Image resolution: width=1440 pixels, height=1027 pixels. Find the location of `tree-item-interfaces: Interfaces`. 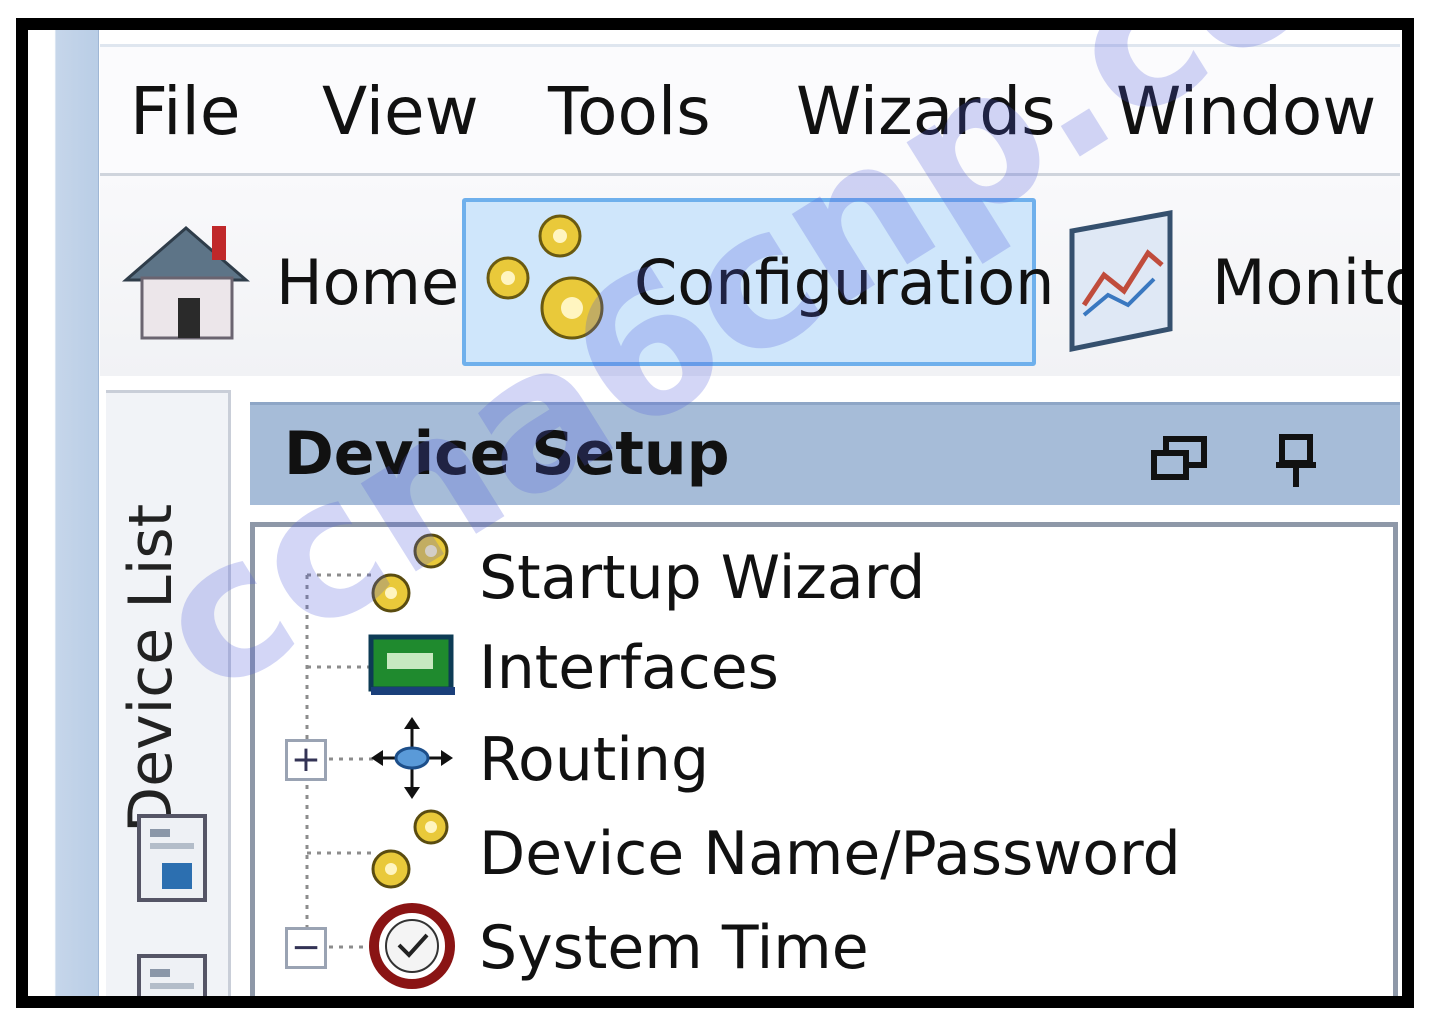

tree-item-interfaces: Interfaces is located at coordinates (573, 668).